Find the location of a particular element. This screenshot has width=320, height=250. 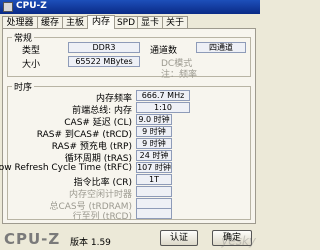

tab-strip: 处理器 缓存 主板 内存 SPD 显卡 关于 is located at coordinates (130, 22).